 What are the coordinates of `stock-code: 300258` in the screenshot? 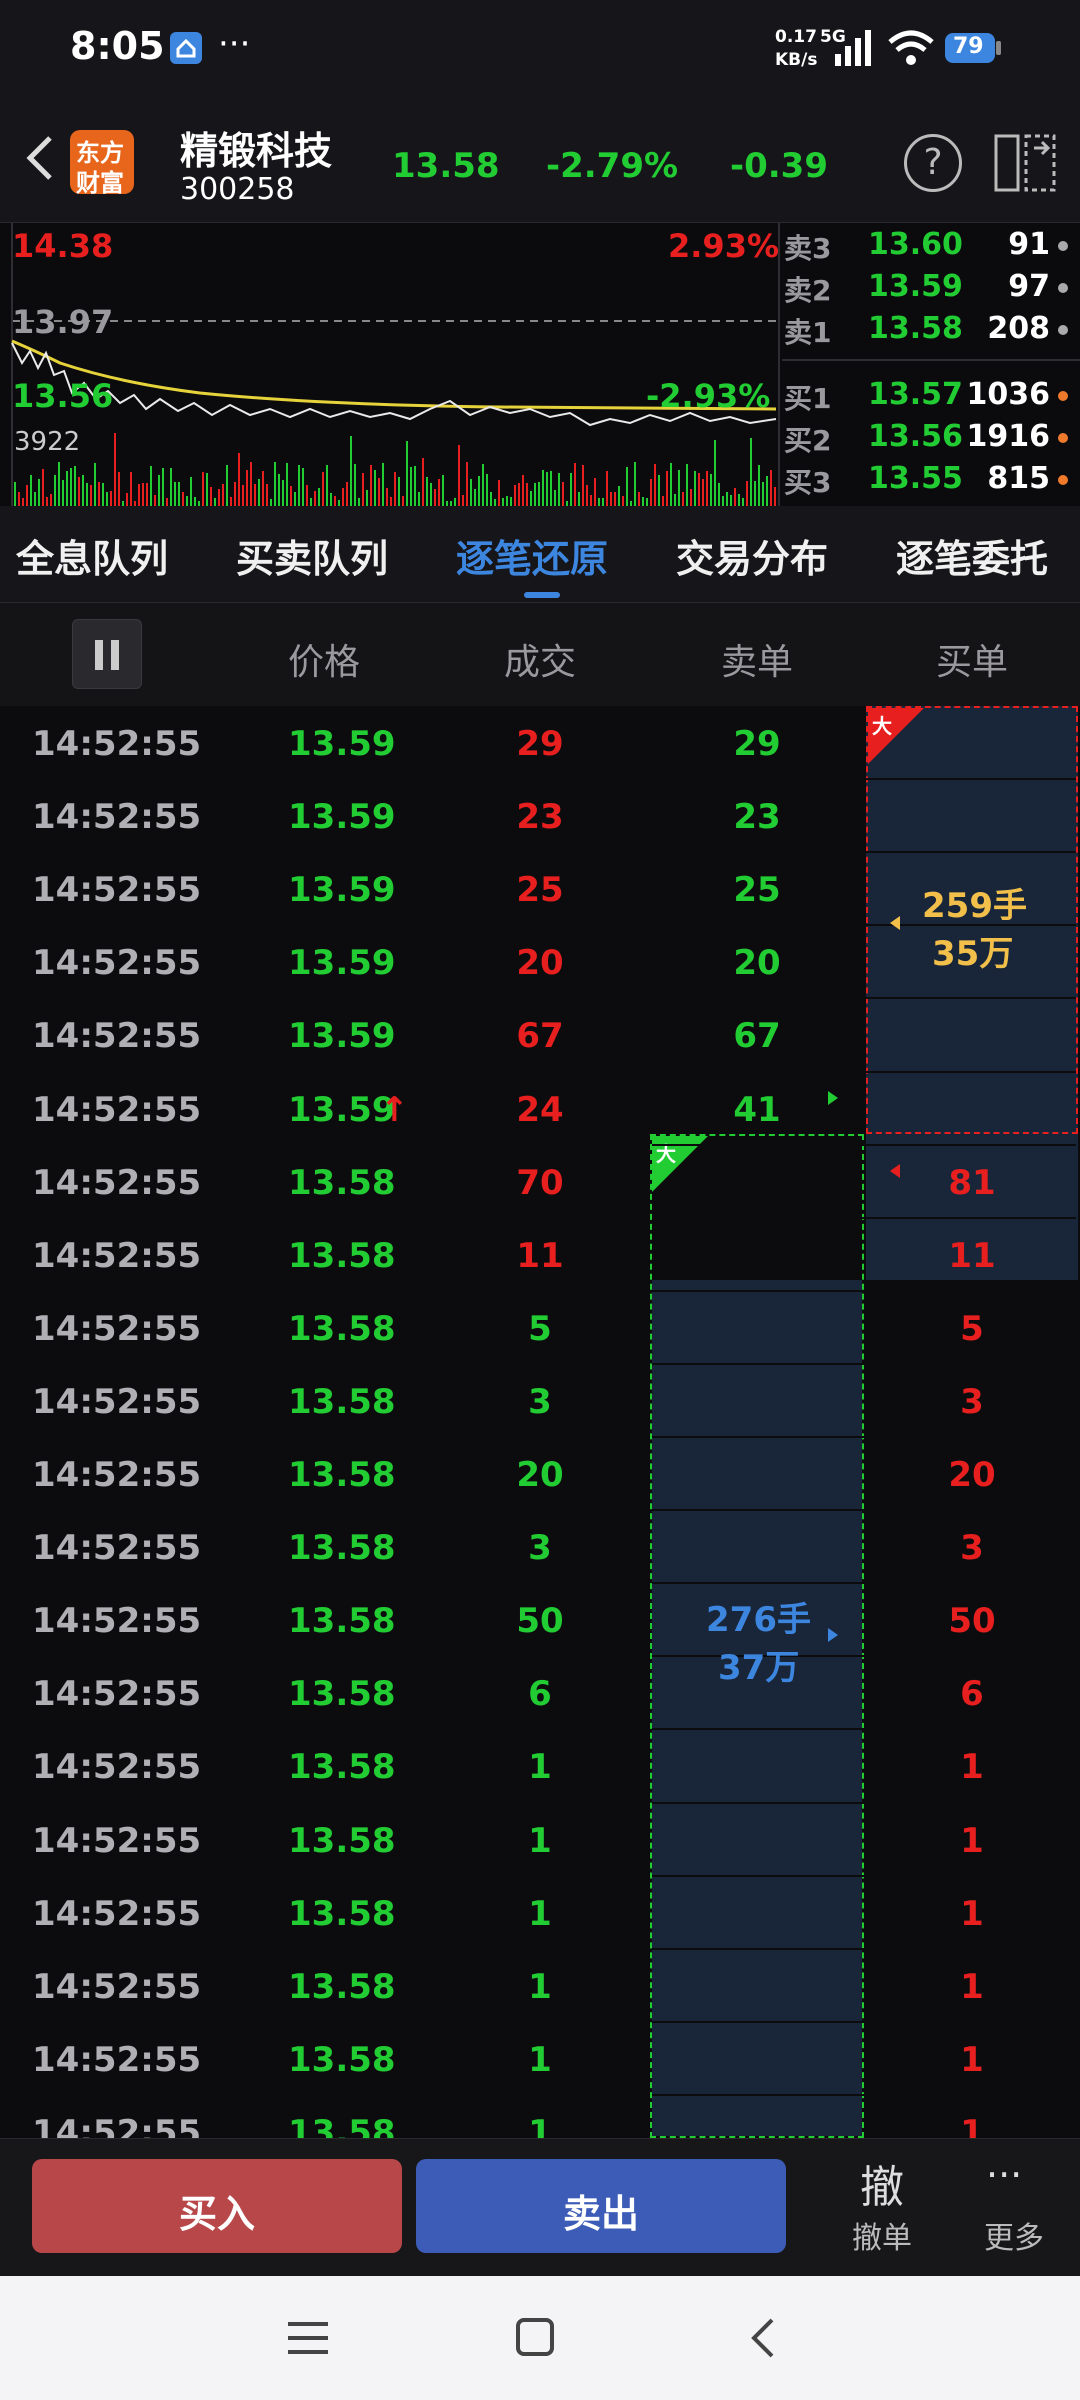 It's located at (237, 189).